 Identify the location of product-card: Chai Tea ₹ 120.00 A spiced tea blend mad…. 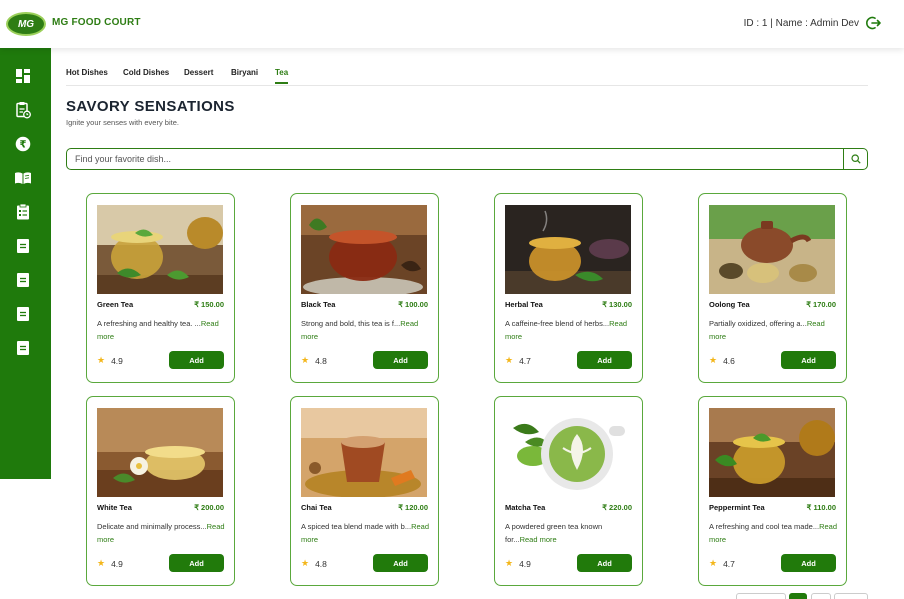
(364, 491).